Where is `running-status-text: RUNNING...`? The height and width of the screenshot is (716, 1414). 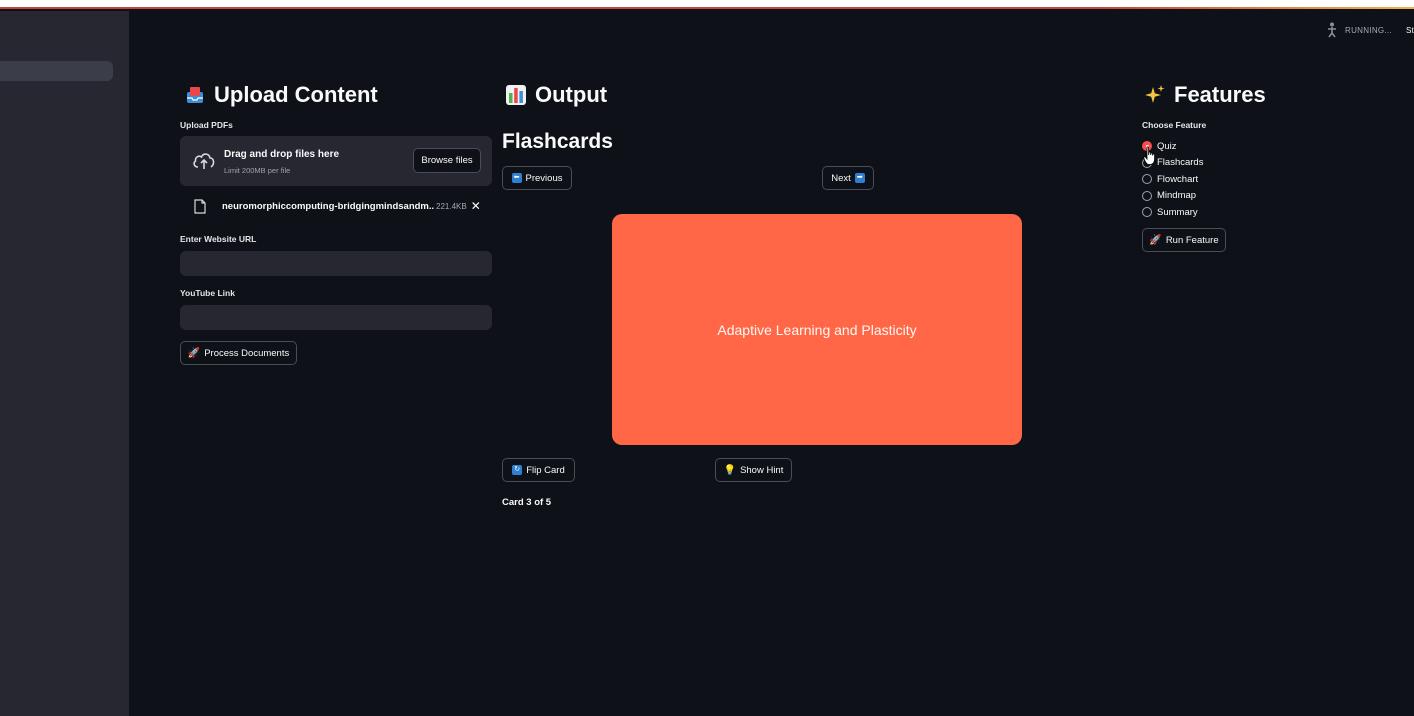 running-status-text: RUNNING... is located at coordinates (1368, 30).